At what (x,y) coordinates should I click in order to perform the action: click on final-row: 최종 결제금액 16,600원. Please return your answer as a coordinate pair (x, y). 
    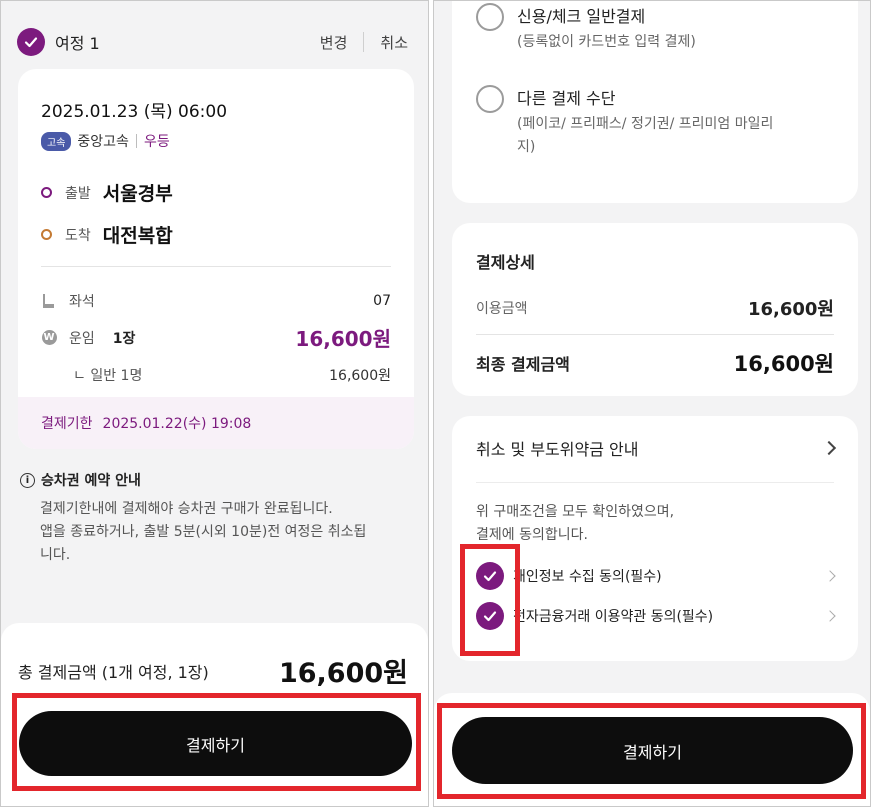
    Looking at the image, I should click on (655, 363).